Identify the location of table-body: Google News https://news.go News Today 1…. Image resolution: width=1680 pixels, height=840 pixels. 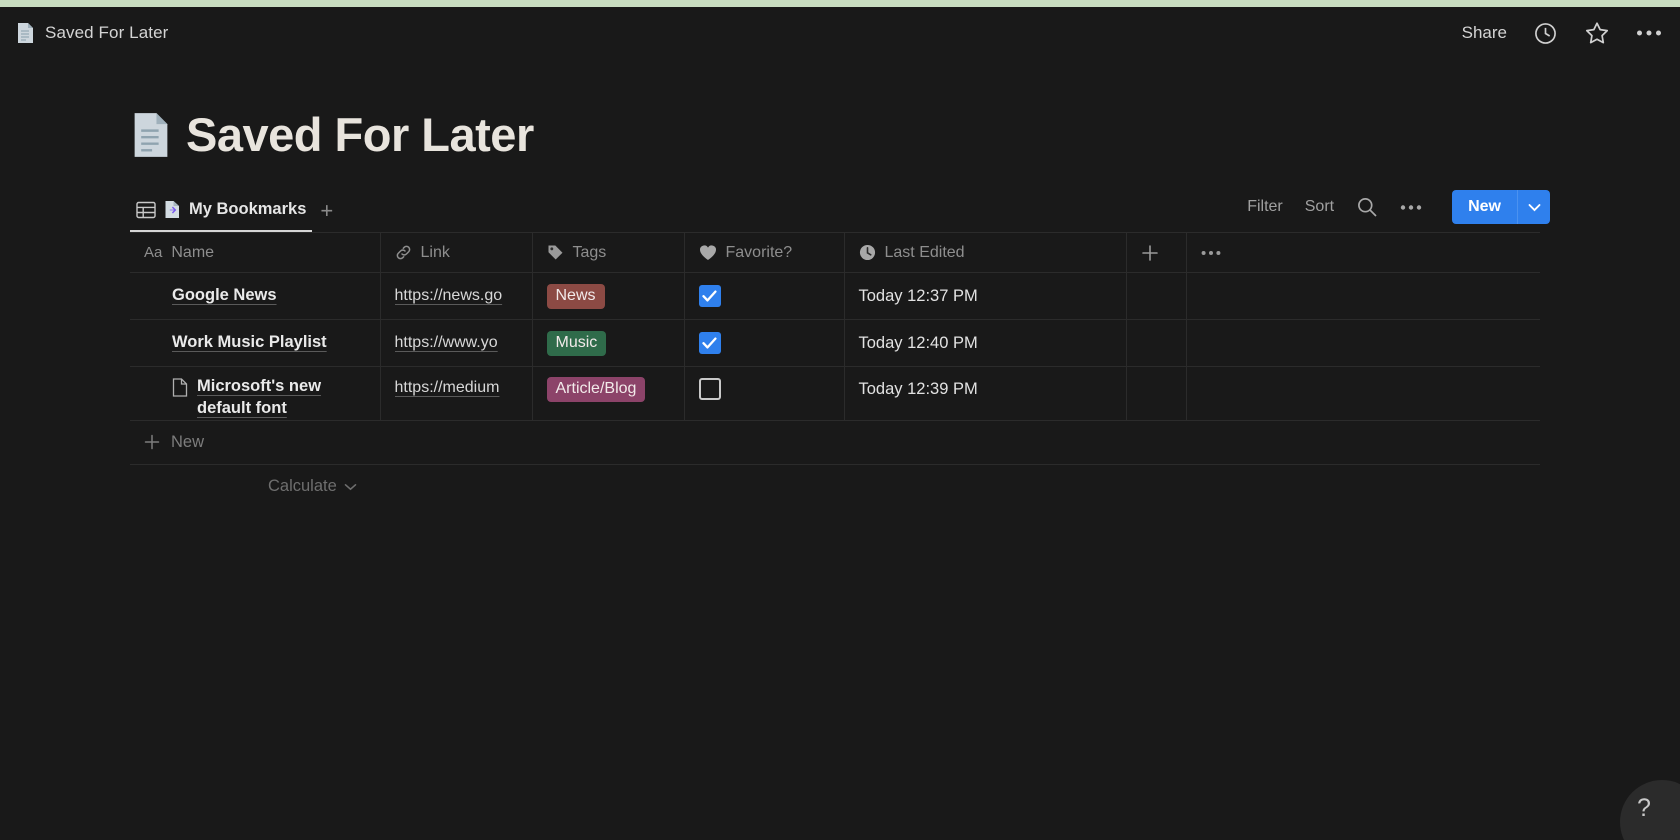
(835, 346).